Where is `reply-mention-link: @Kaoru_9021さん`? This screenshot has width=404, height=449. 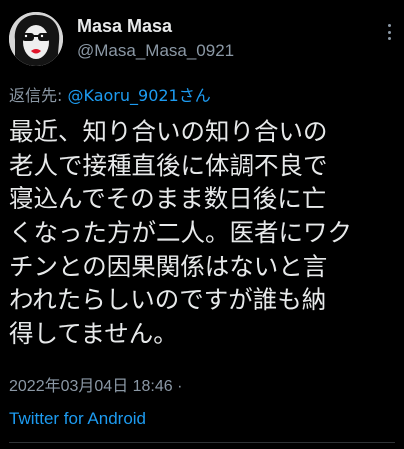 reply-mention-link: @Kaoru_9021さん is located at coordinates (138, 95).